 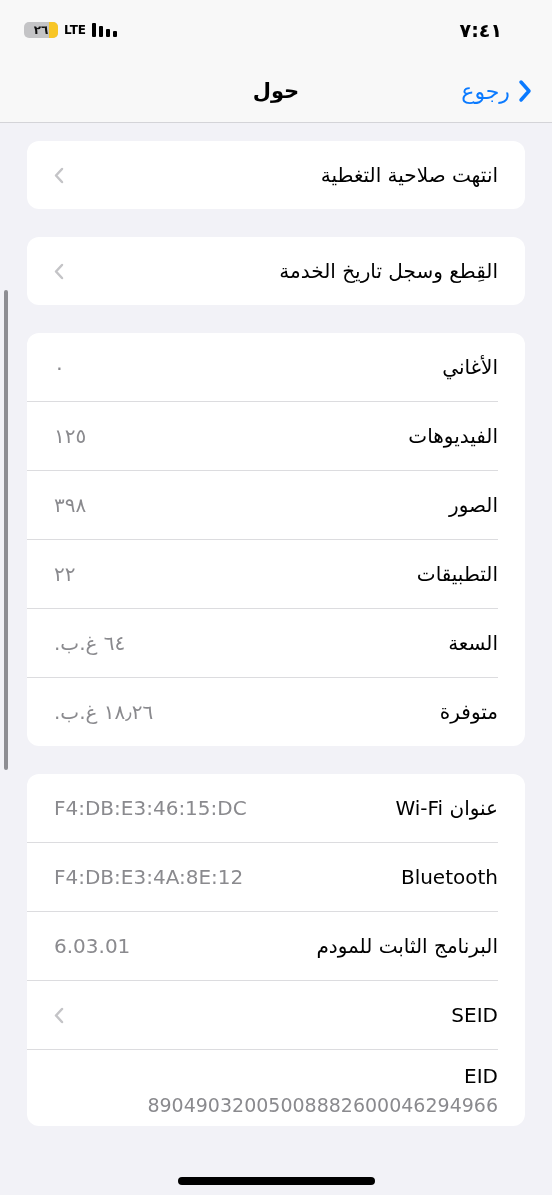 What do you see at coordinates (473, 643) in the screenshot?
I see `row-label: السعة` at bounding box center [473, 643].